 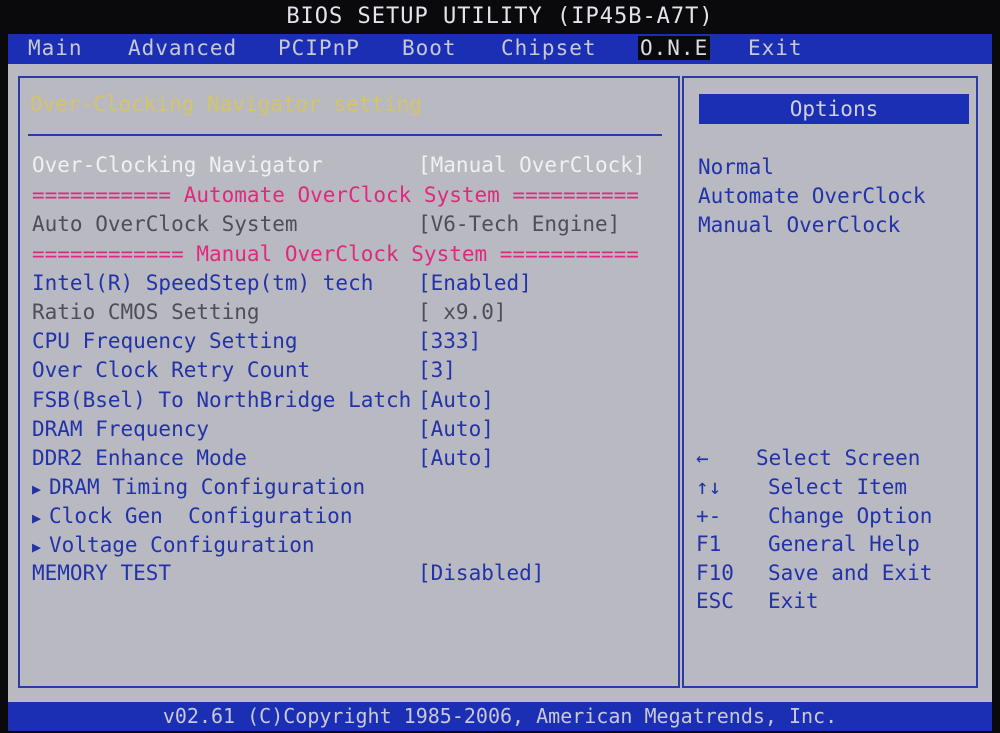 I want to click on key-f10: F10, so click(x=715, y=573).